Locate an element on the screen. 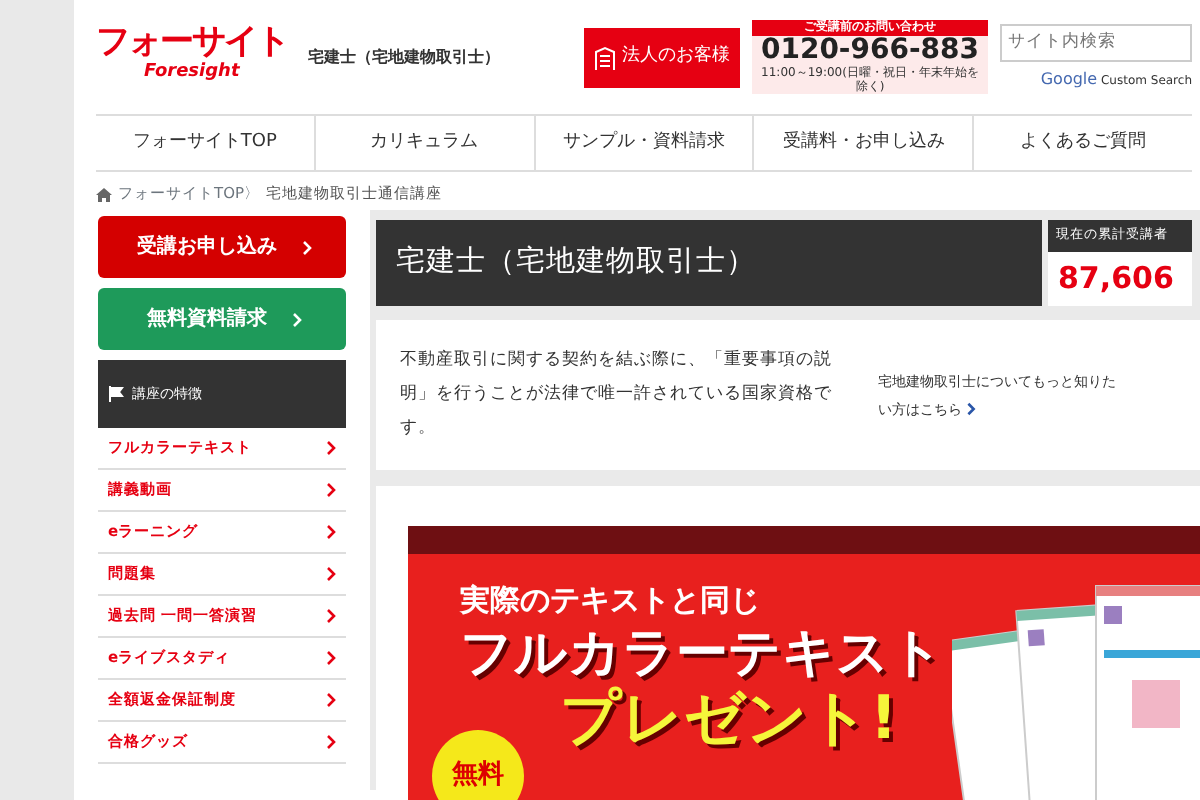 The image size is (1200, 800). search-field: サイト内検索 is located at coordinates (1096, 42).